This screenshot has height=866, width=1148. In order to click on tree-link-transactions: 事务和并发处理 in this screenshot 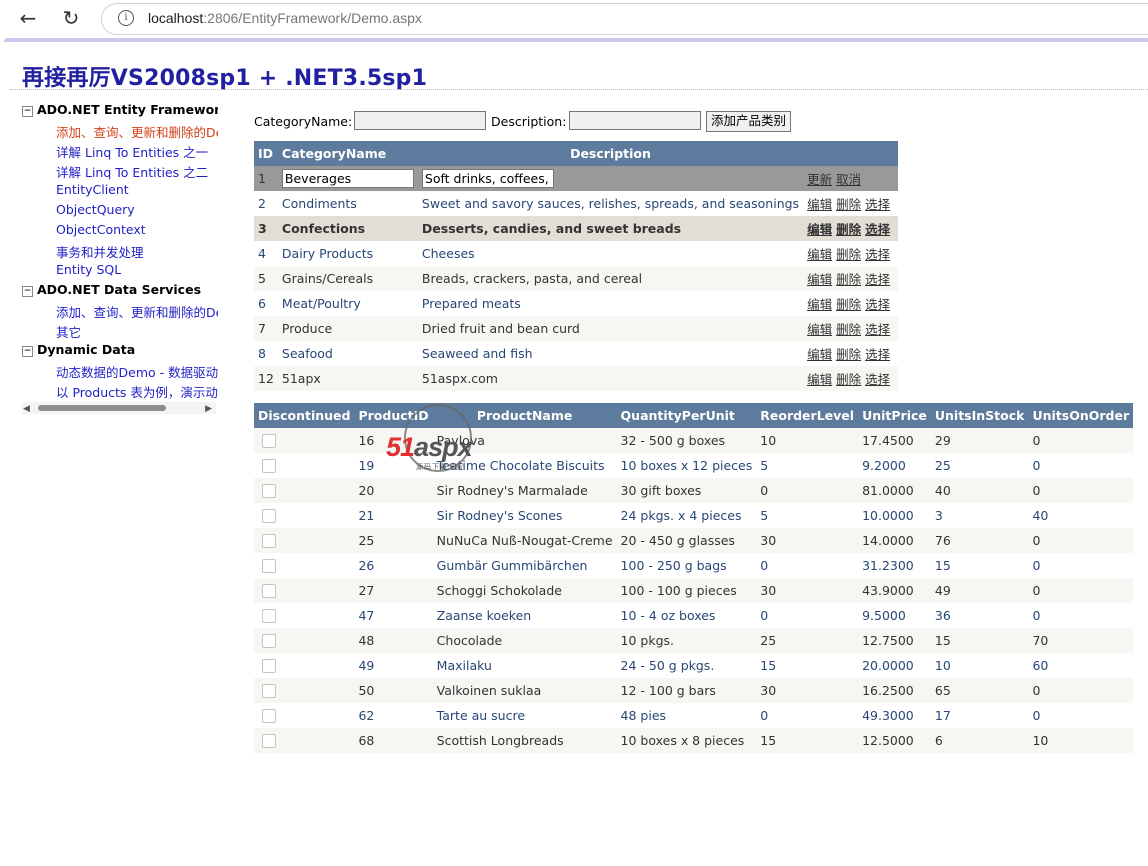, I will do `click(100, 251)`.